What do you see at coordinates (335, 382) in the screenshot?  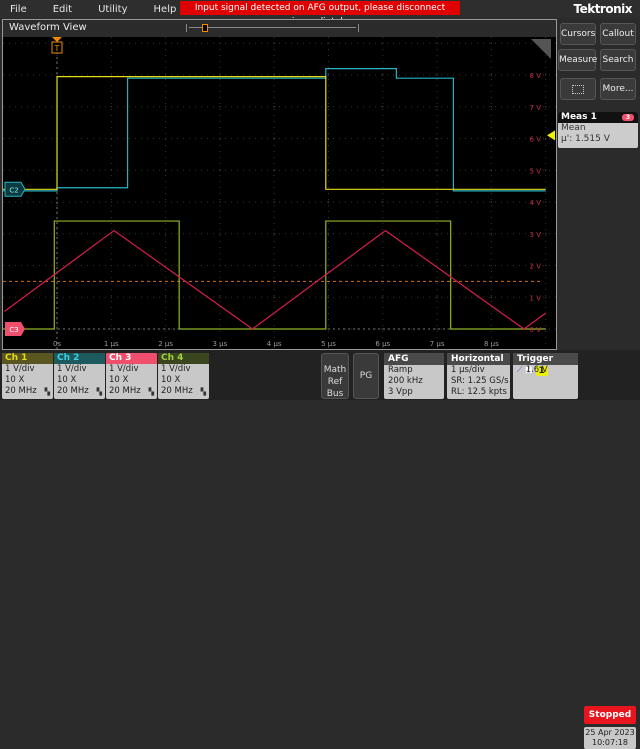 I see `ref-label: Ref` at bounding box center [335, 382].